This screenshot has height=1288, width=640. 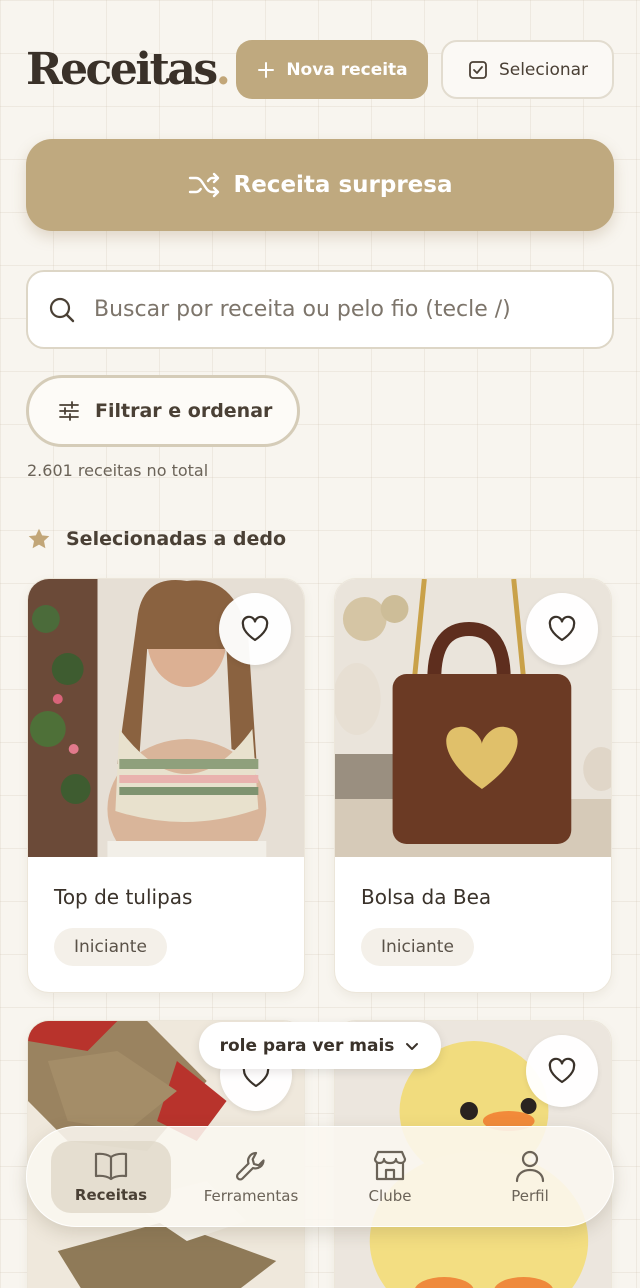 I want to click on user-icon, so click(x=530, y=1166).